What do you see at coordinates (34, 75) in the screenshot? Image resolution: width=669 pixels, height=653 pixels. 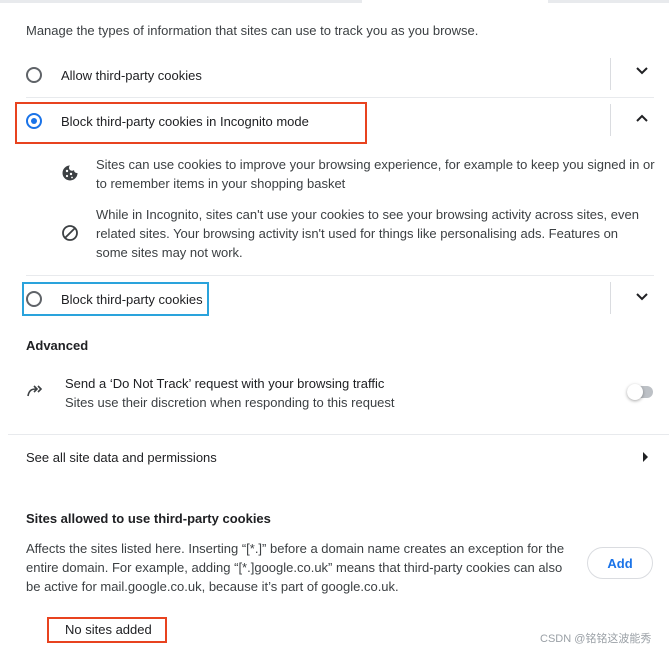 I see `radio-allow` at bounding box center [34, 75].